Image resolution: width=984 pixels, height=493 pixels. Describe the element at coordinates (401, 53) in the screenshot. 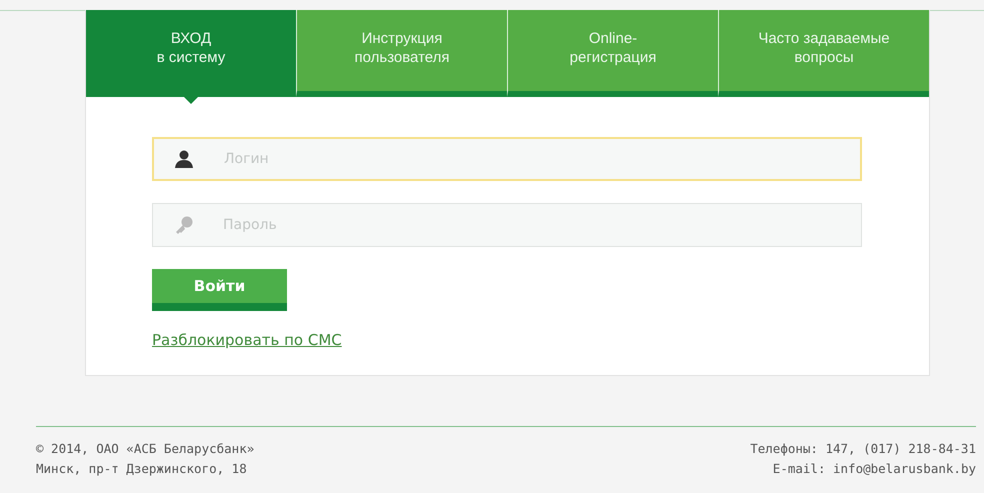

I see `nav-tab: Инструкция пользователя` at that location.